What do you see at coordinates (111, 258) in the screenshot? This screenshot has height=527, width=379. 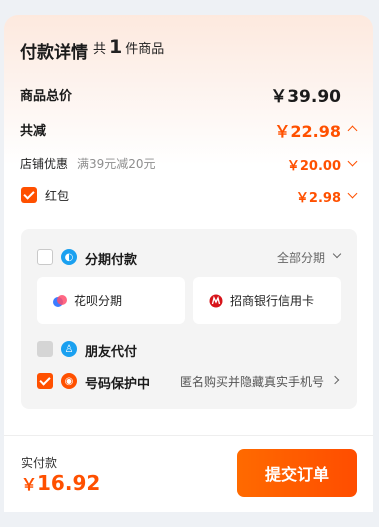 I see `installment-label: 分期付款` at bounding box center [111, 258].